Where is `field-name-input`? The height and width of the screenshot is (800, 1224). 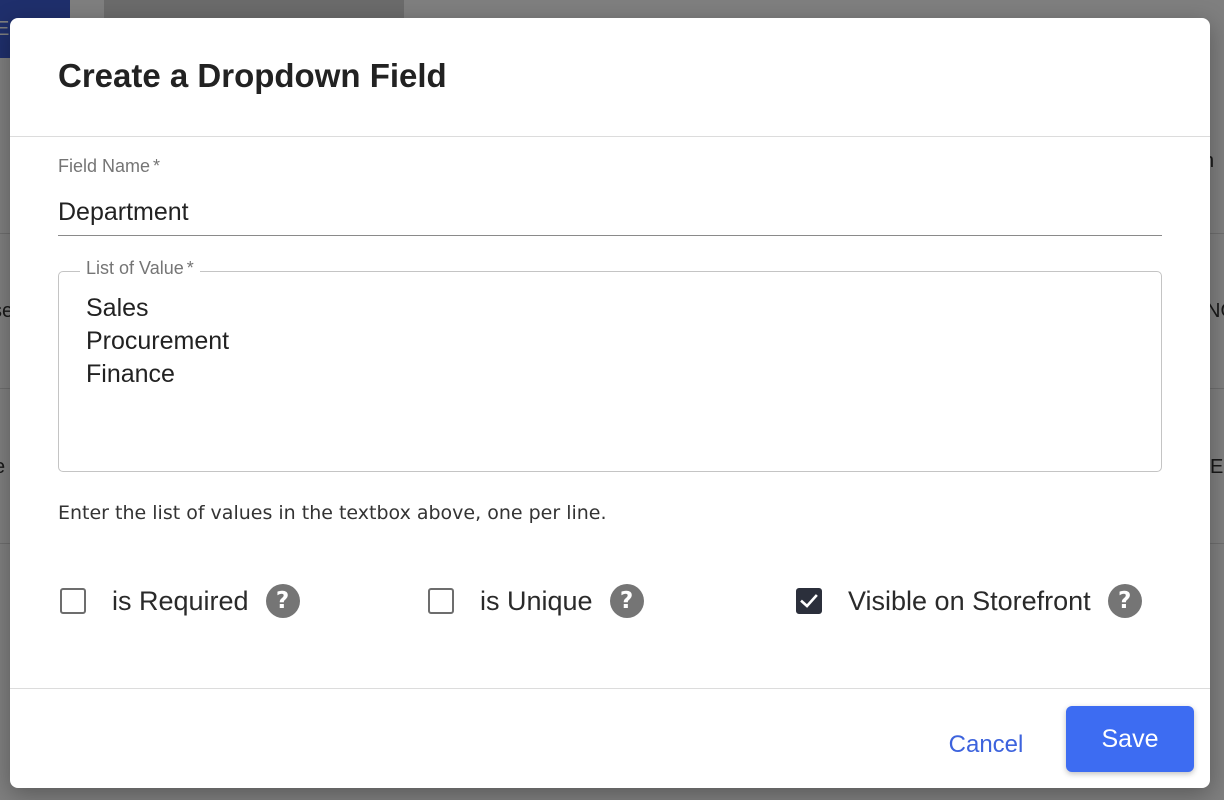 field-name-input is located at coordinates (610, 213).